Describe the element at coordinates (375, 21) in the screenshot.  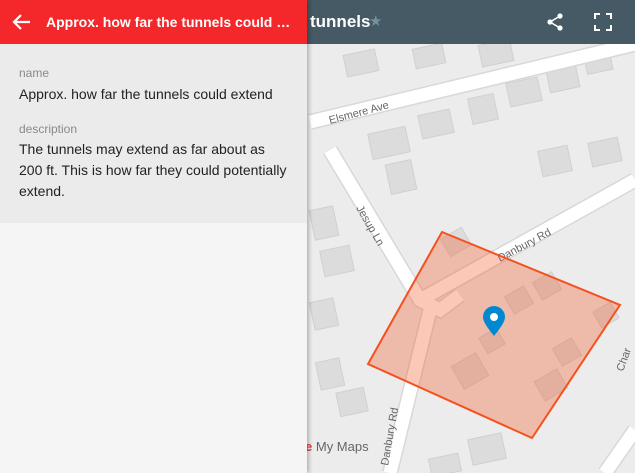
I see `star-icon: ★` at that location.